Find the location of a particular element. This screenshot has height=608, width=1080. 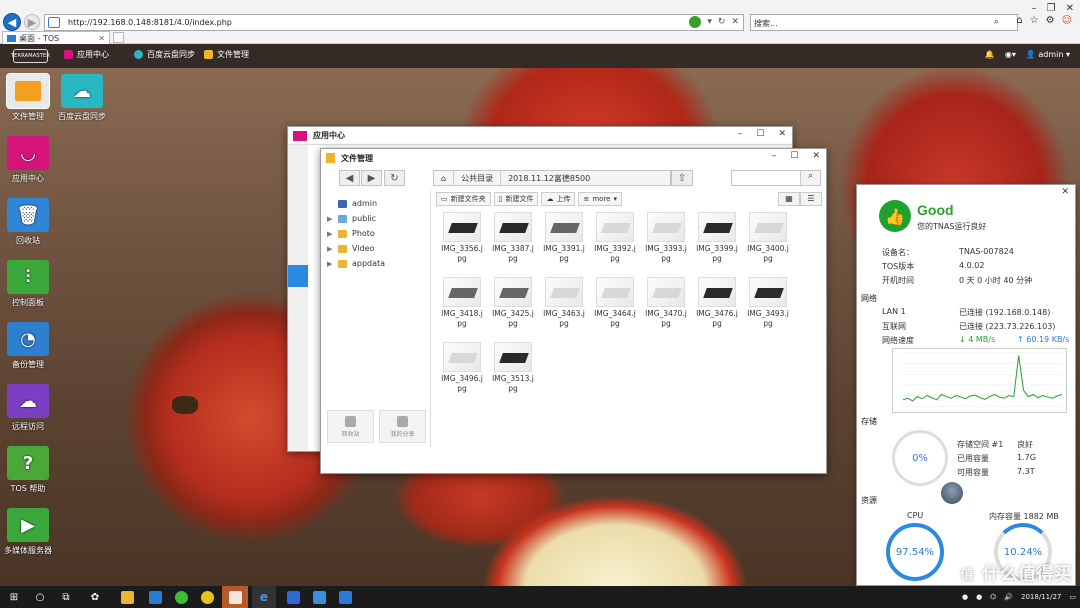

tos-tab-app-center: 应用中心 is located at coordinates (86, 54).